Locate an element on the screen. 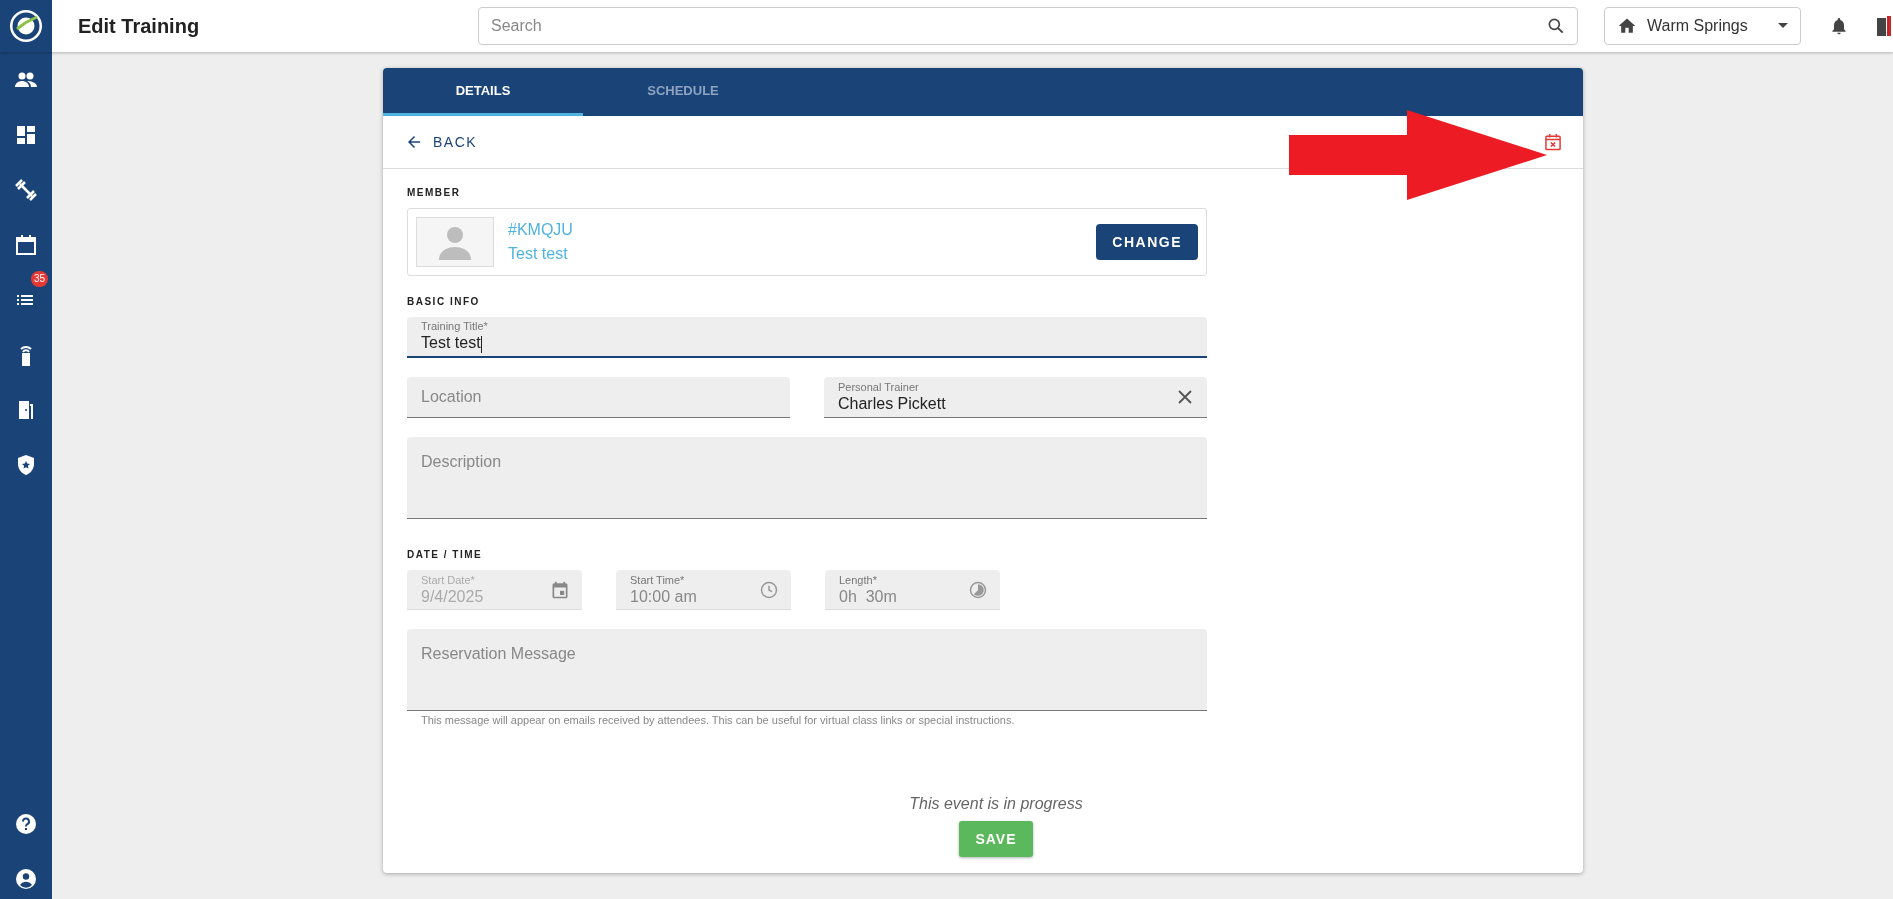 The image size is (1893, 899). account-icon is located at coordinates (26, 879).